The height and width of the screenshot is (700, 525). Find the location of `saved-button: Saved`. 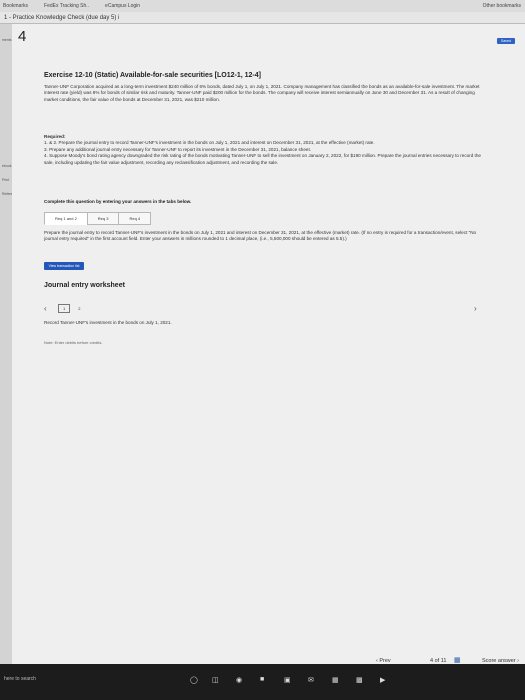

saved-button: Saved is located at coordinates (506, 41).